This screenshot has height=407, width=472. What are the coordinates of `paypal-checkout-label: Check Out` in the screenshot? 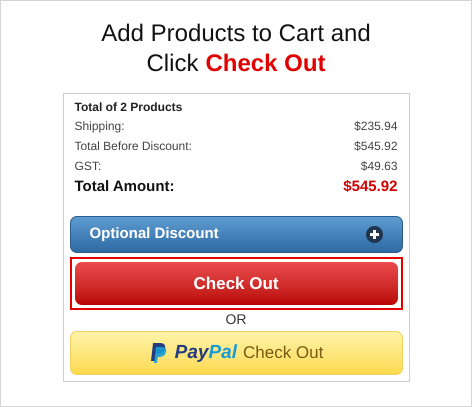 It's located at (283, 353).